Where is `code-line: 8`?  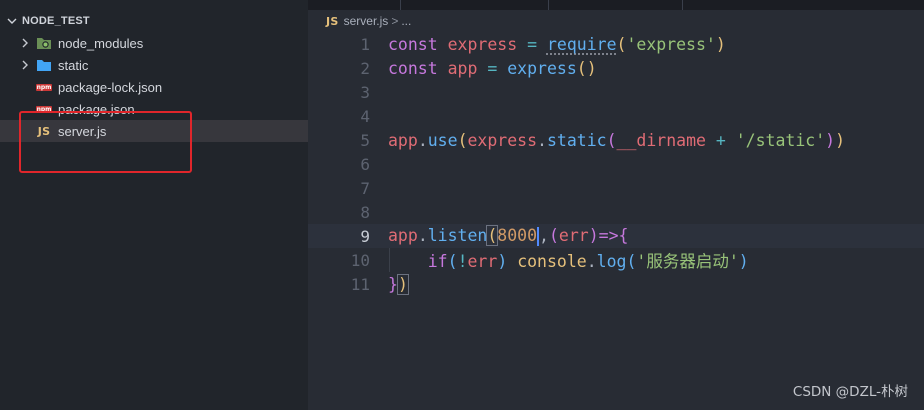 code-line: 8 is located at coordinates (616, 212).